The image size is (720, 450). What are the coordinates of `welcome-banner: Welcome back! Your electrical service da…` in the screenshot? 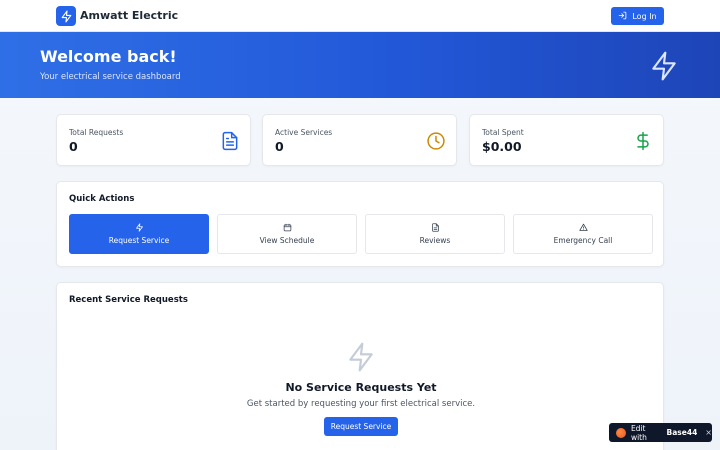 It's located at (360, 65).